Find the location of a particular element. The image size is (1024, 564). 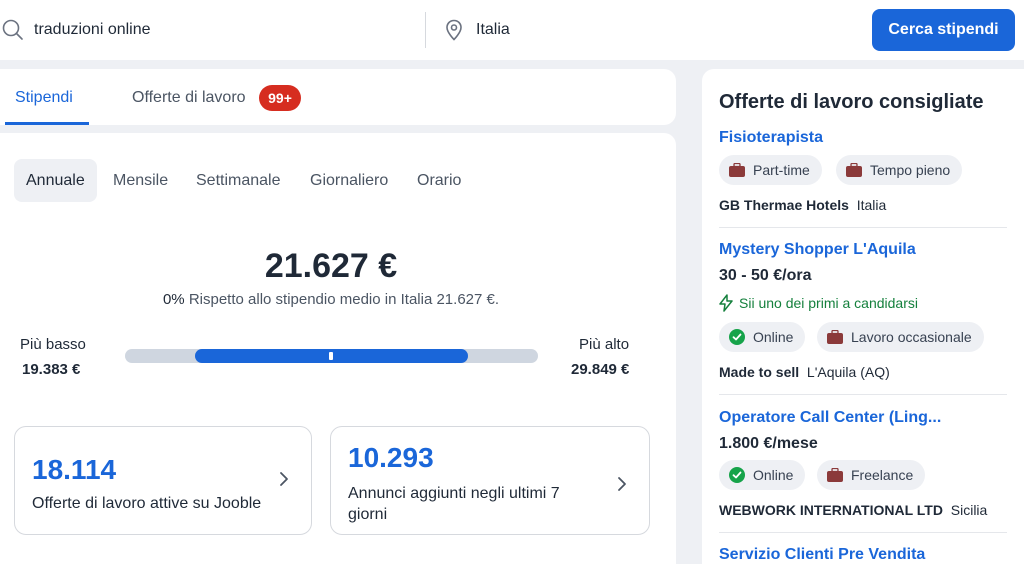

location-pin-icon is located at coordinates (454, 32).